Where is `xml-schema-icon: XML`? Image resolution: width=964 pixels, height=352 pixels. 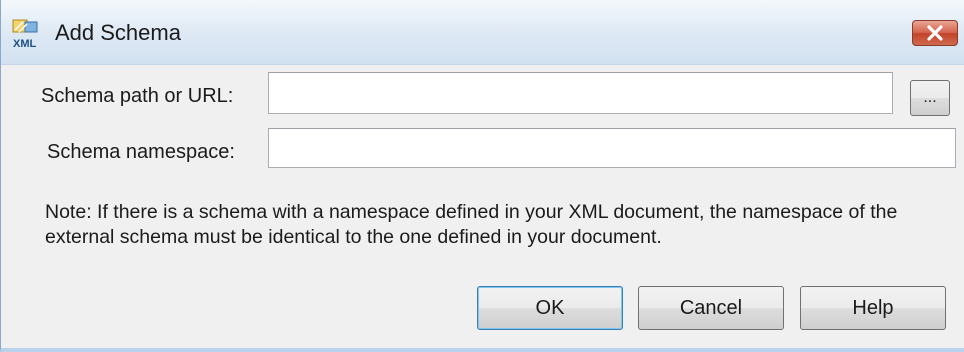
xml-schema-icon: XML is located at coordinates (28, 34).